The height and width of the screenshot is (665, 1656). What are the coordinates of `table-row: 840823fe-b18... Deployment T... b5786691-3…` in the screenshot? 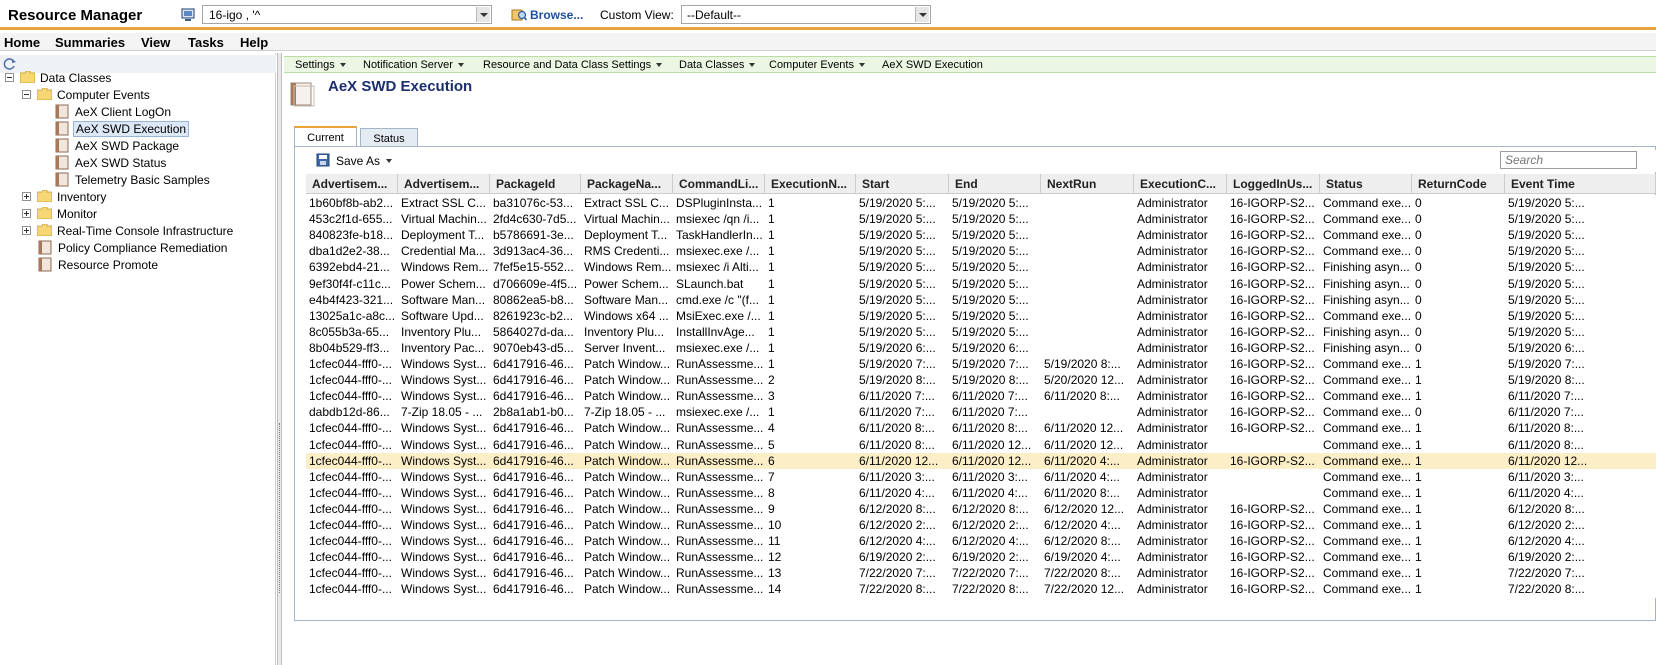 It's located at (981, 236).